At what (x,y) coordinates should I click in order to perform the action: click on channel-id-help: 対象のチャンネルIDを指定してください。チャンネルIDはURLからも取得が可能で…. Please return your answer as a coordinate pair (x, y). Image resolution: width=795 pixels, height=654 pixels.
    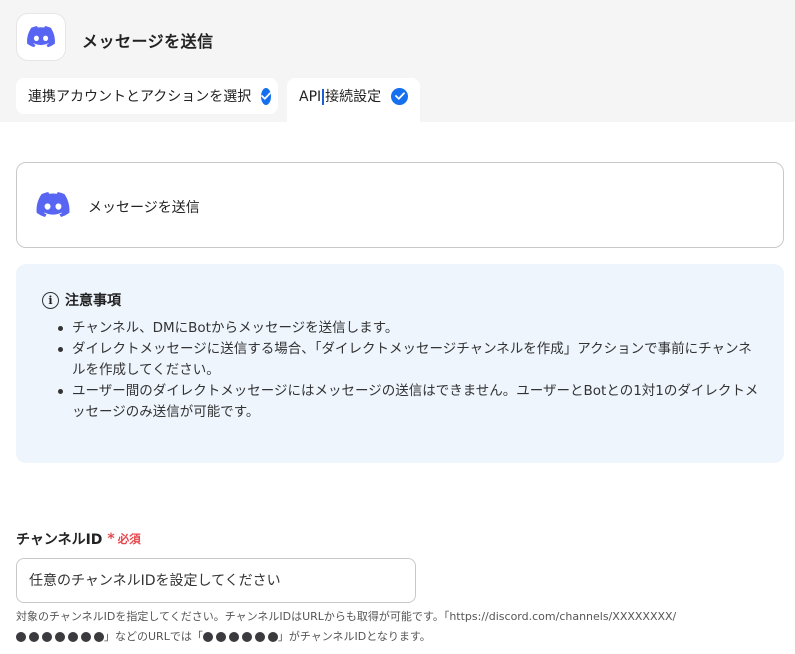
    Looking at the image, I should click on (366, 627).